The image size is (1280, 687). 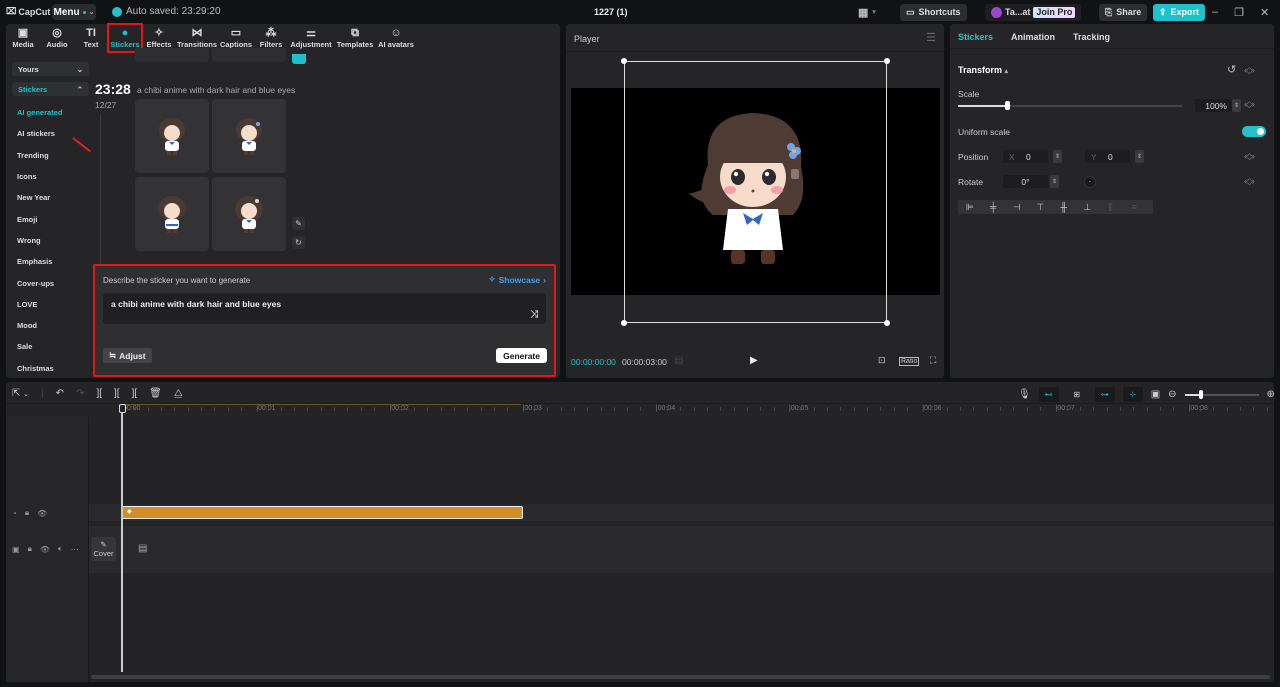 What do you see at coordinates (755, 192) in the screenshot?
I see `selection-bounding-box` at bounding box center [755, 192].